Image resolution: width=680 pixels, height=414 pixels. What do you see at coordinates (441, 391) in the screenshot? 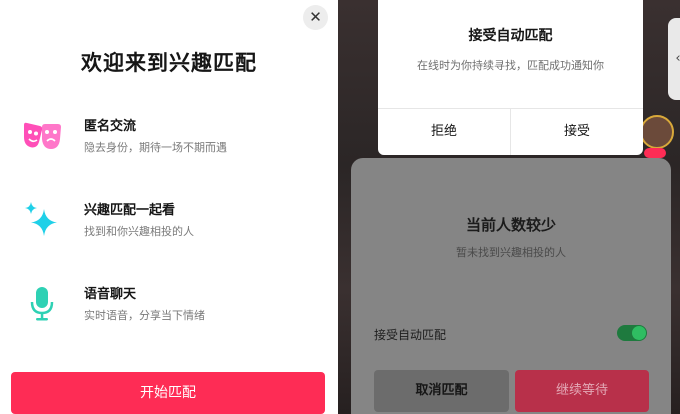
I see `cancel-match-button: 取消匹配` at bounding box center [441, 391].